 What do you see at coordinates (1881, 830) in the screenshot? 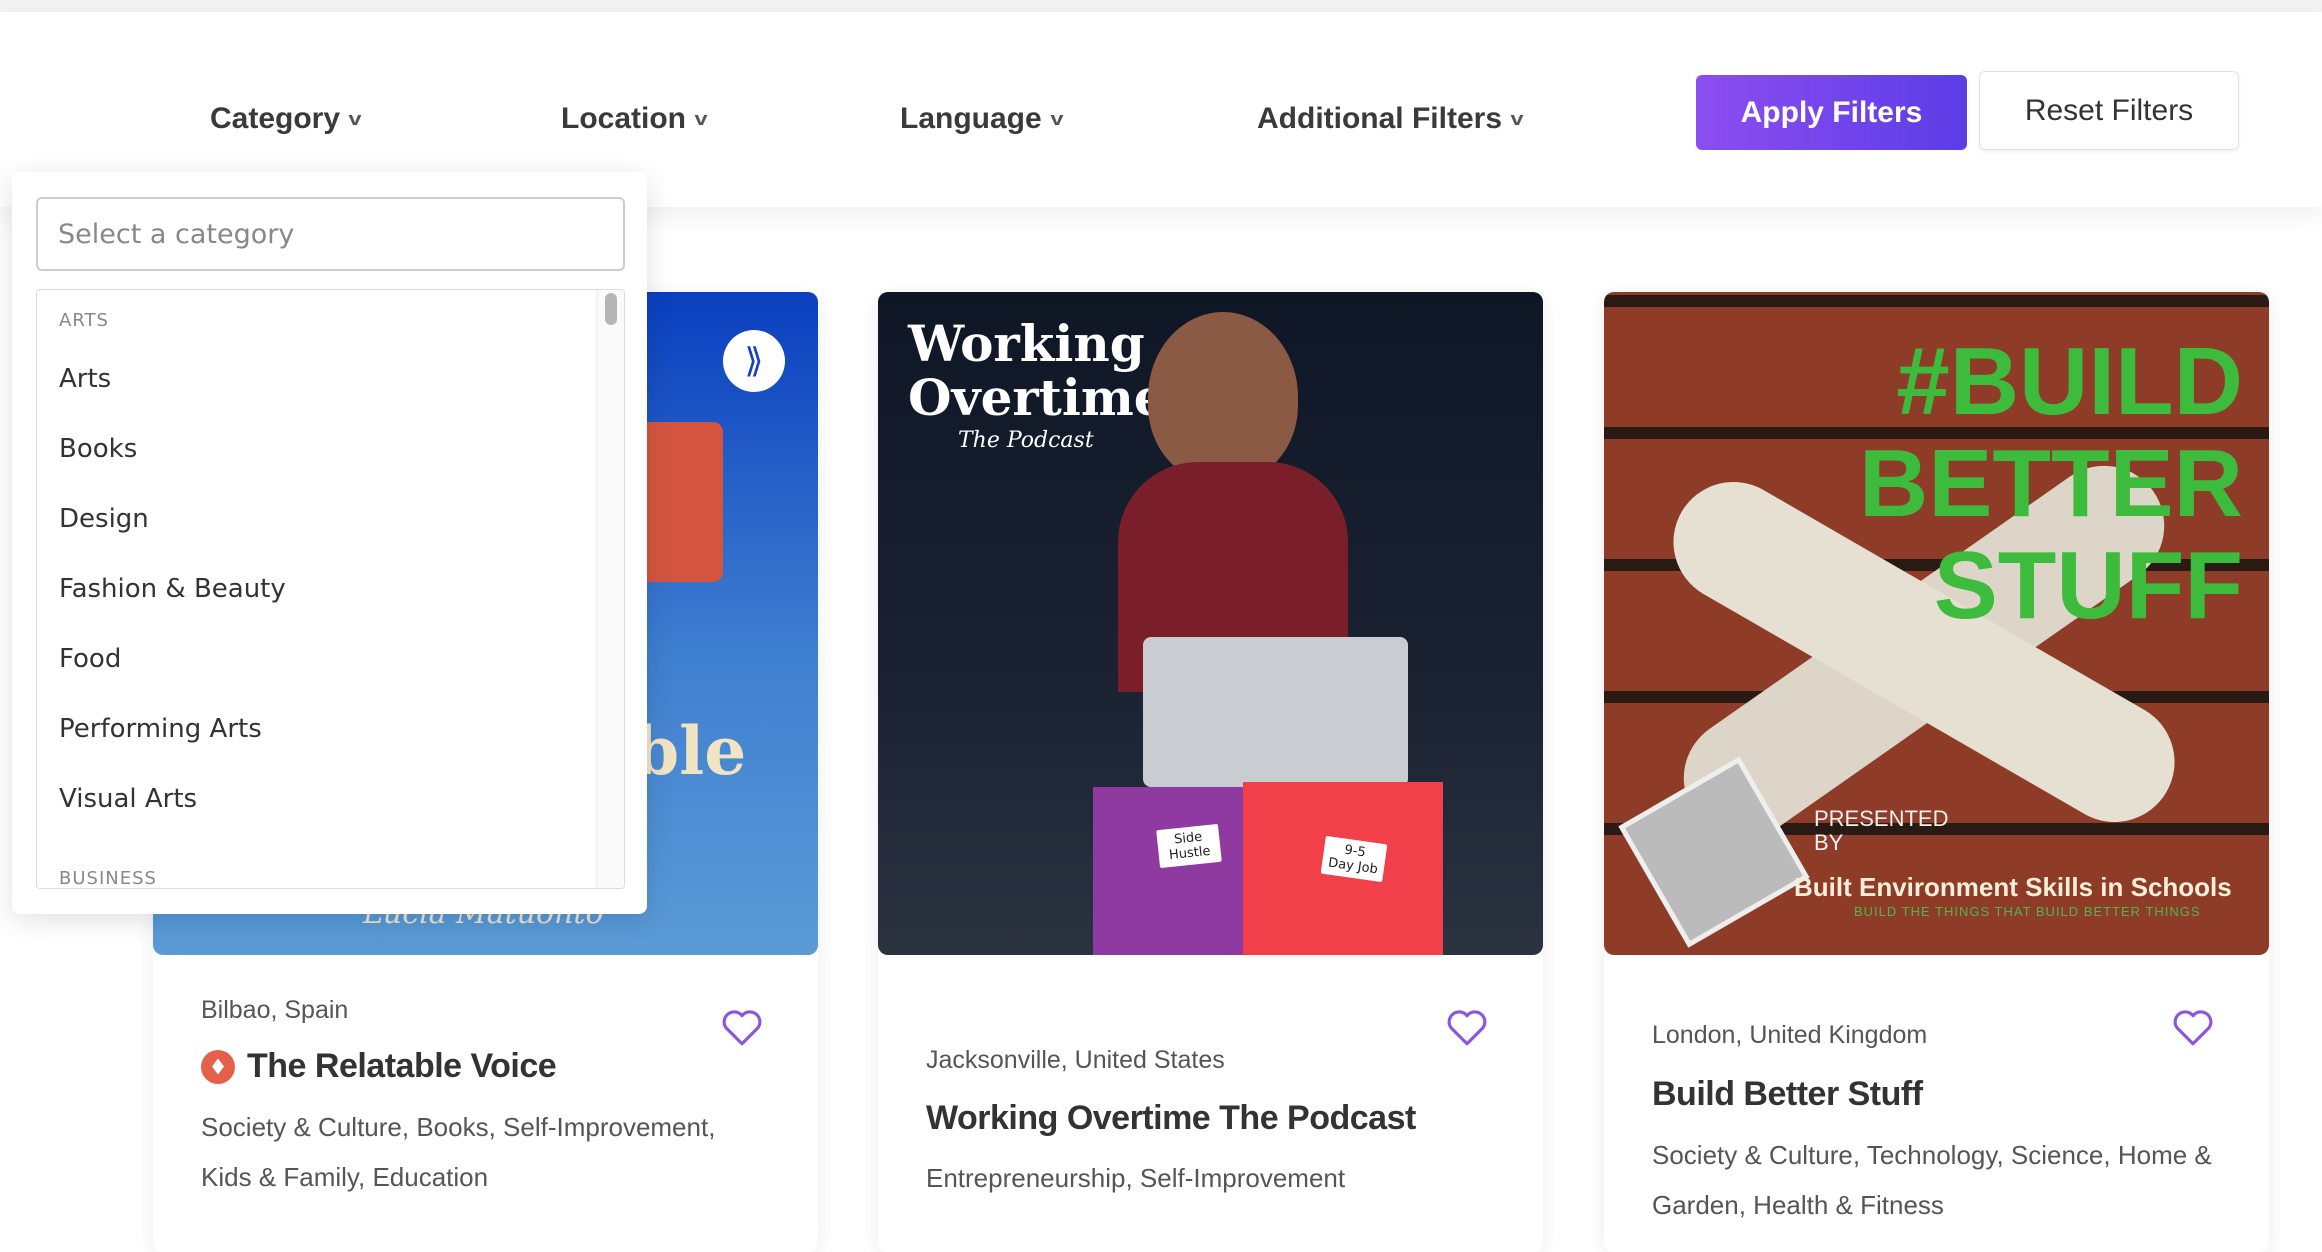
I see `cover-presented: PRESENTED BY` at bounding box center [1881, 830].